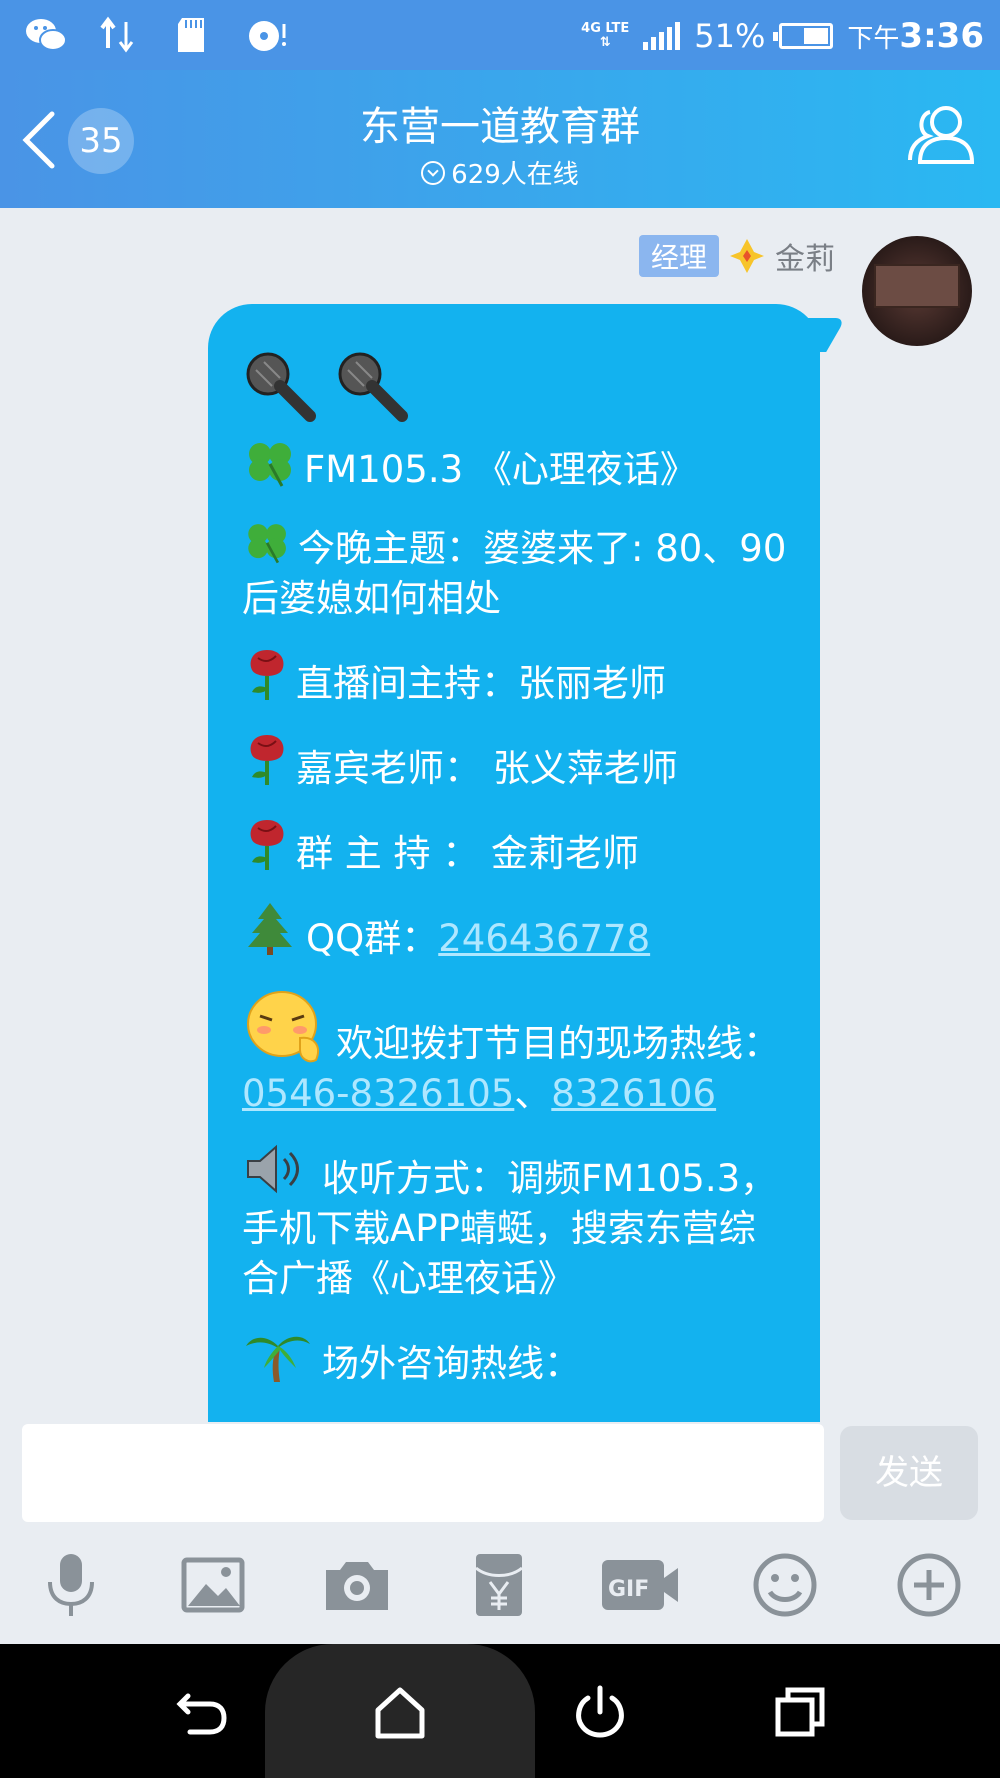 The height and width of the screenshot is (1778, 1000). What do you see at coordinates (278, 1359) in the screenshot?
I see `palm-tree-emoji-icon` at bounding box center [278, 1359].